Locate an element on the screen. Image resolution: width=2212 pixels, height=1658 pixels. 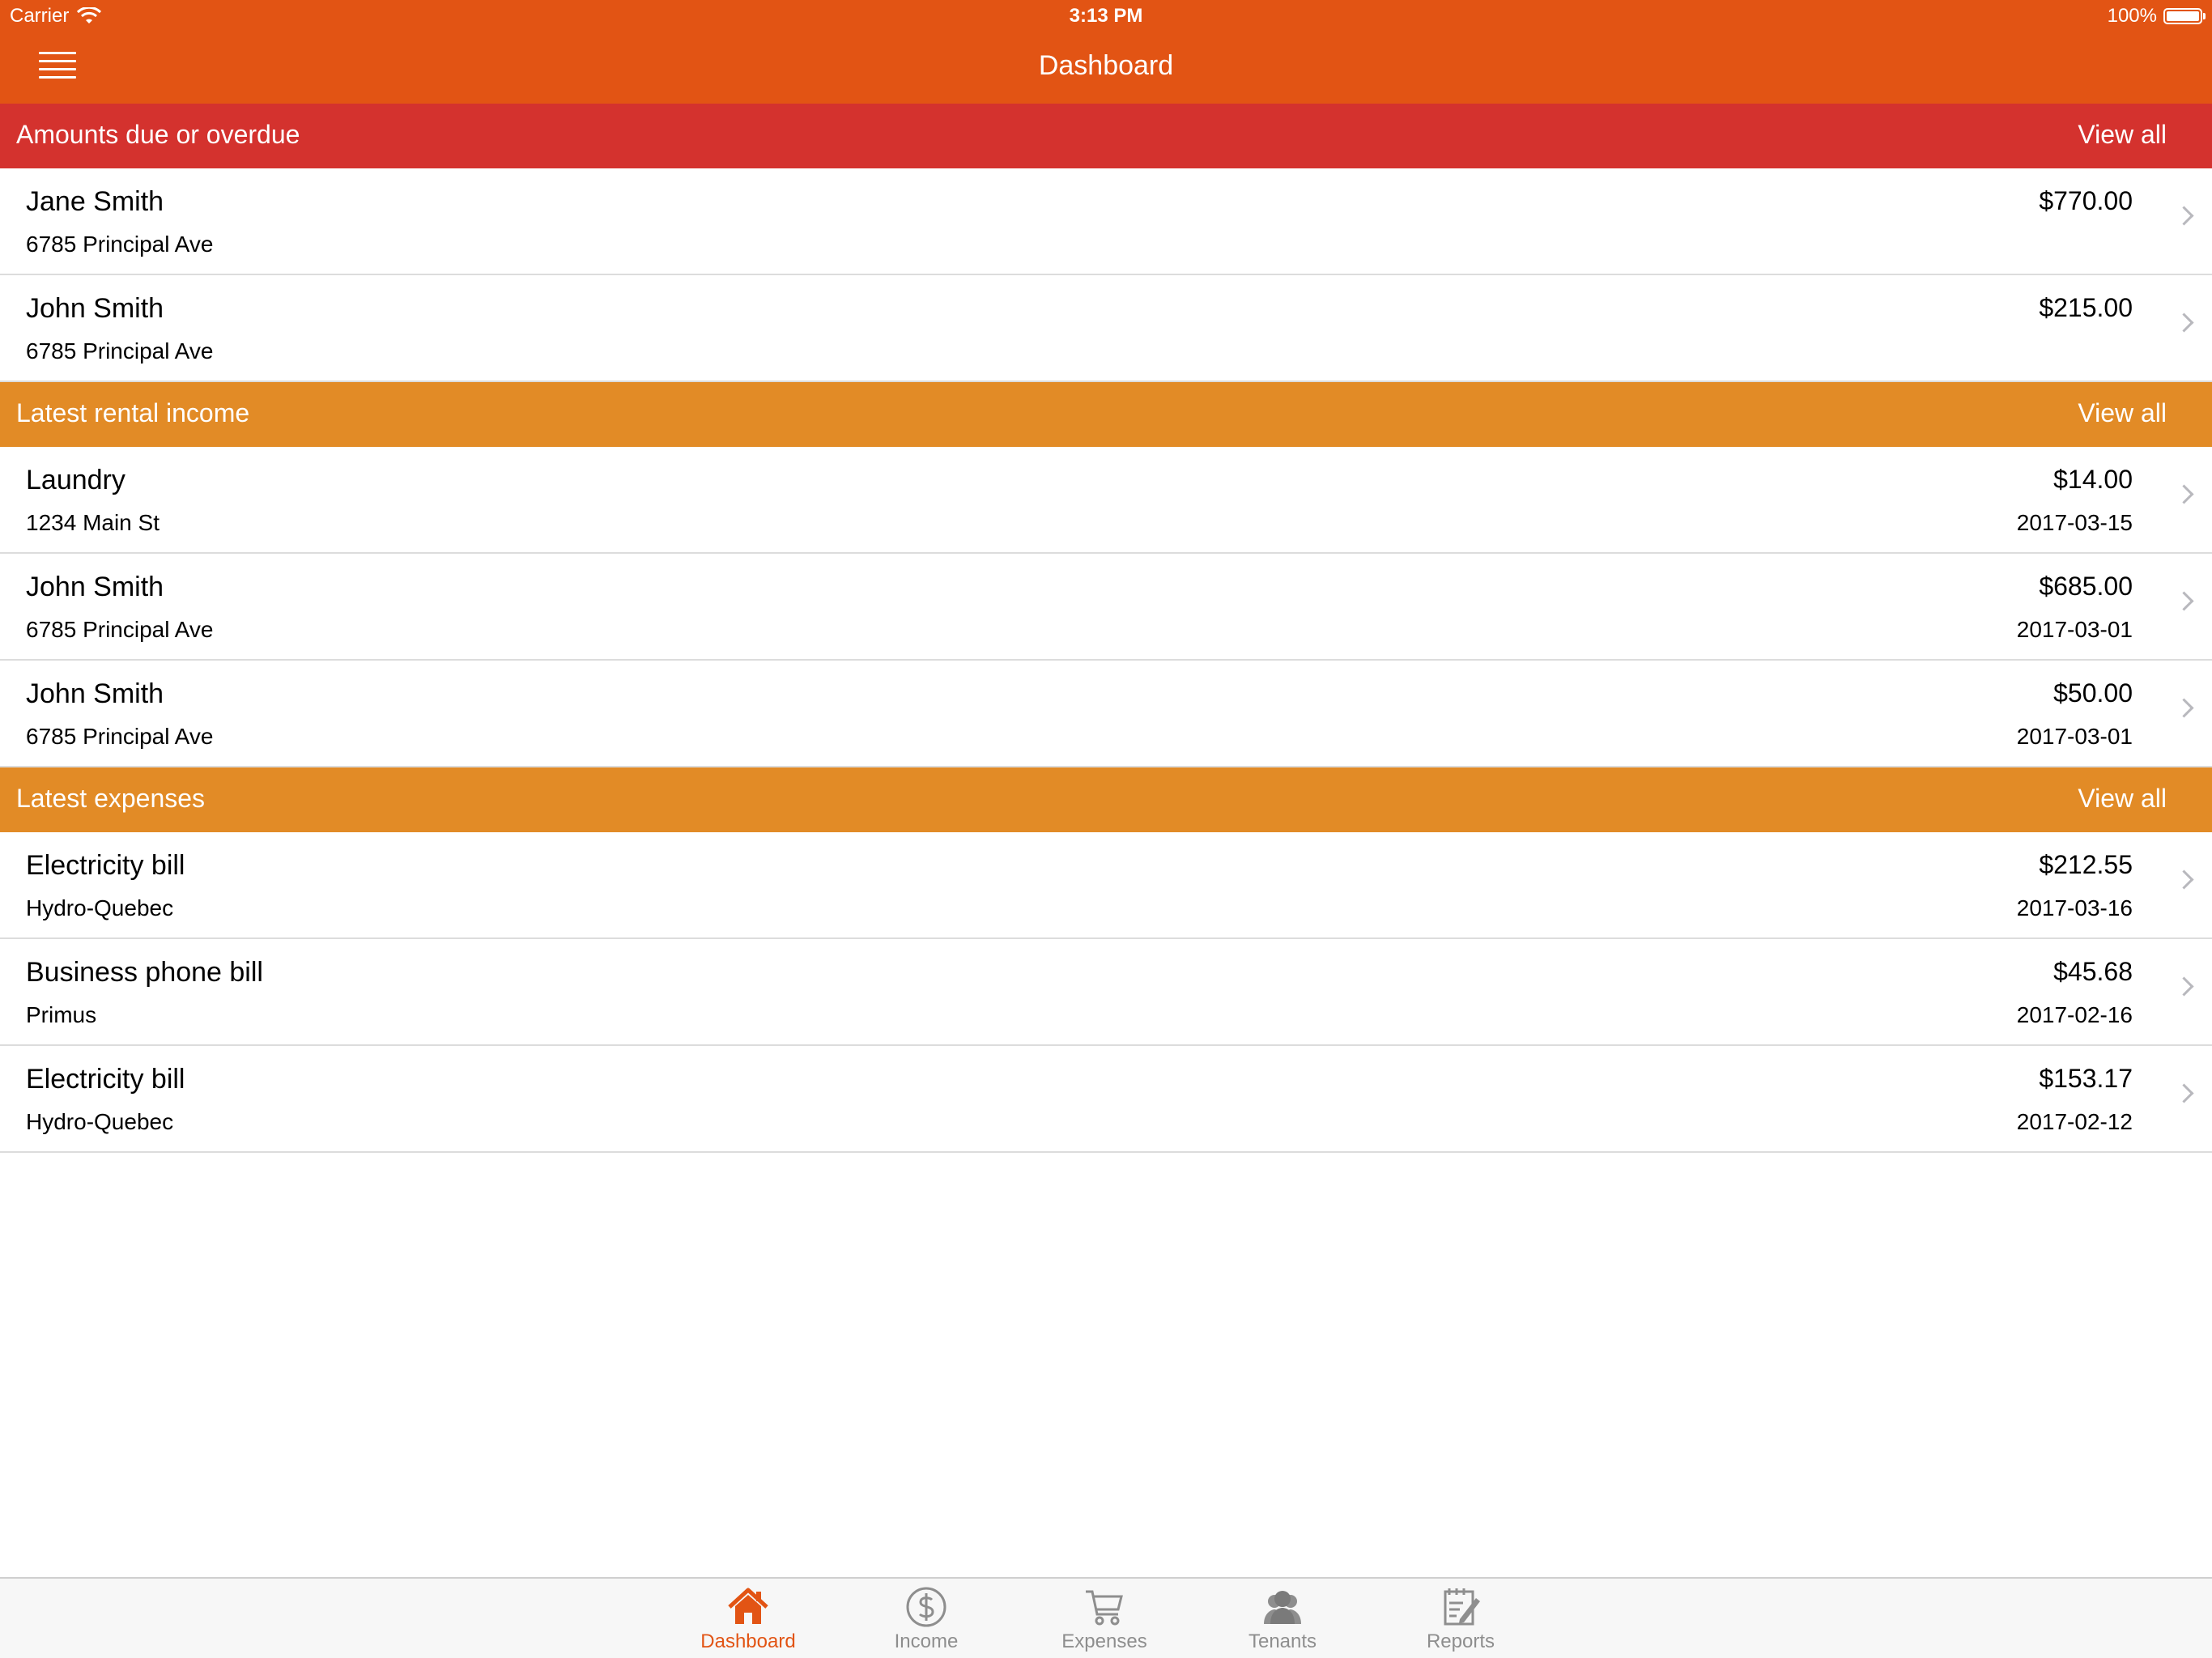
tab-dashboard: Dashboard is located at coordinates (748, 1621).